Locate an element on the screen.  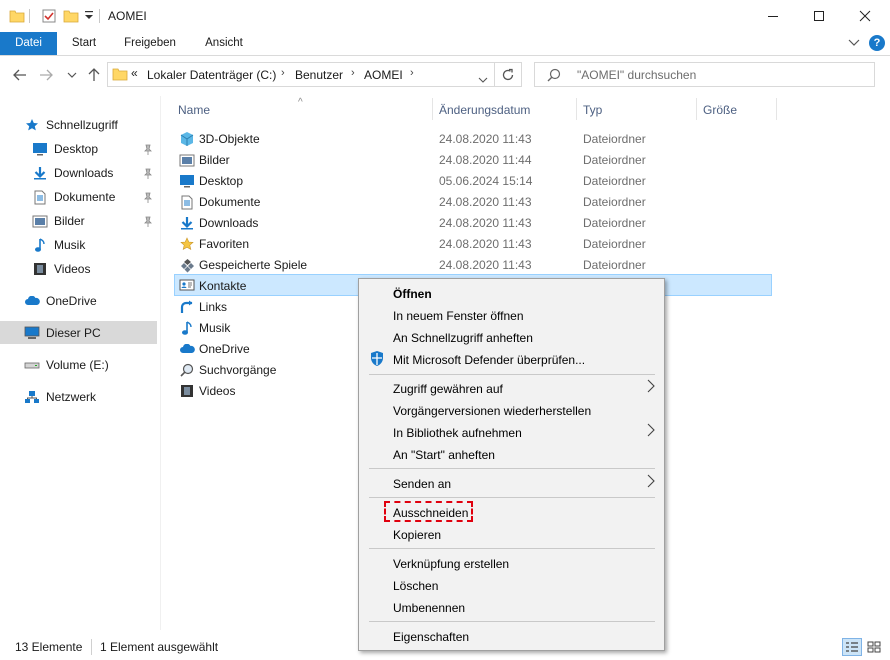
divider is located at coordinates (91, 647).